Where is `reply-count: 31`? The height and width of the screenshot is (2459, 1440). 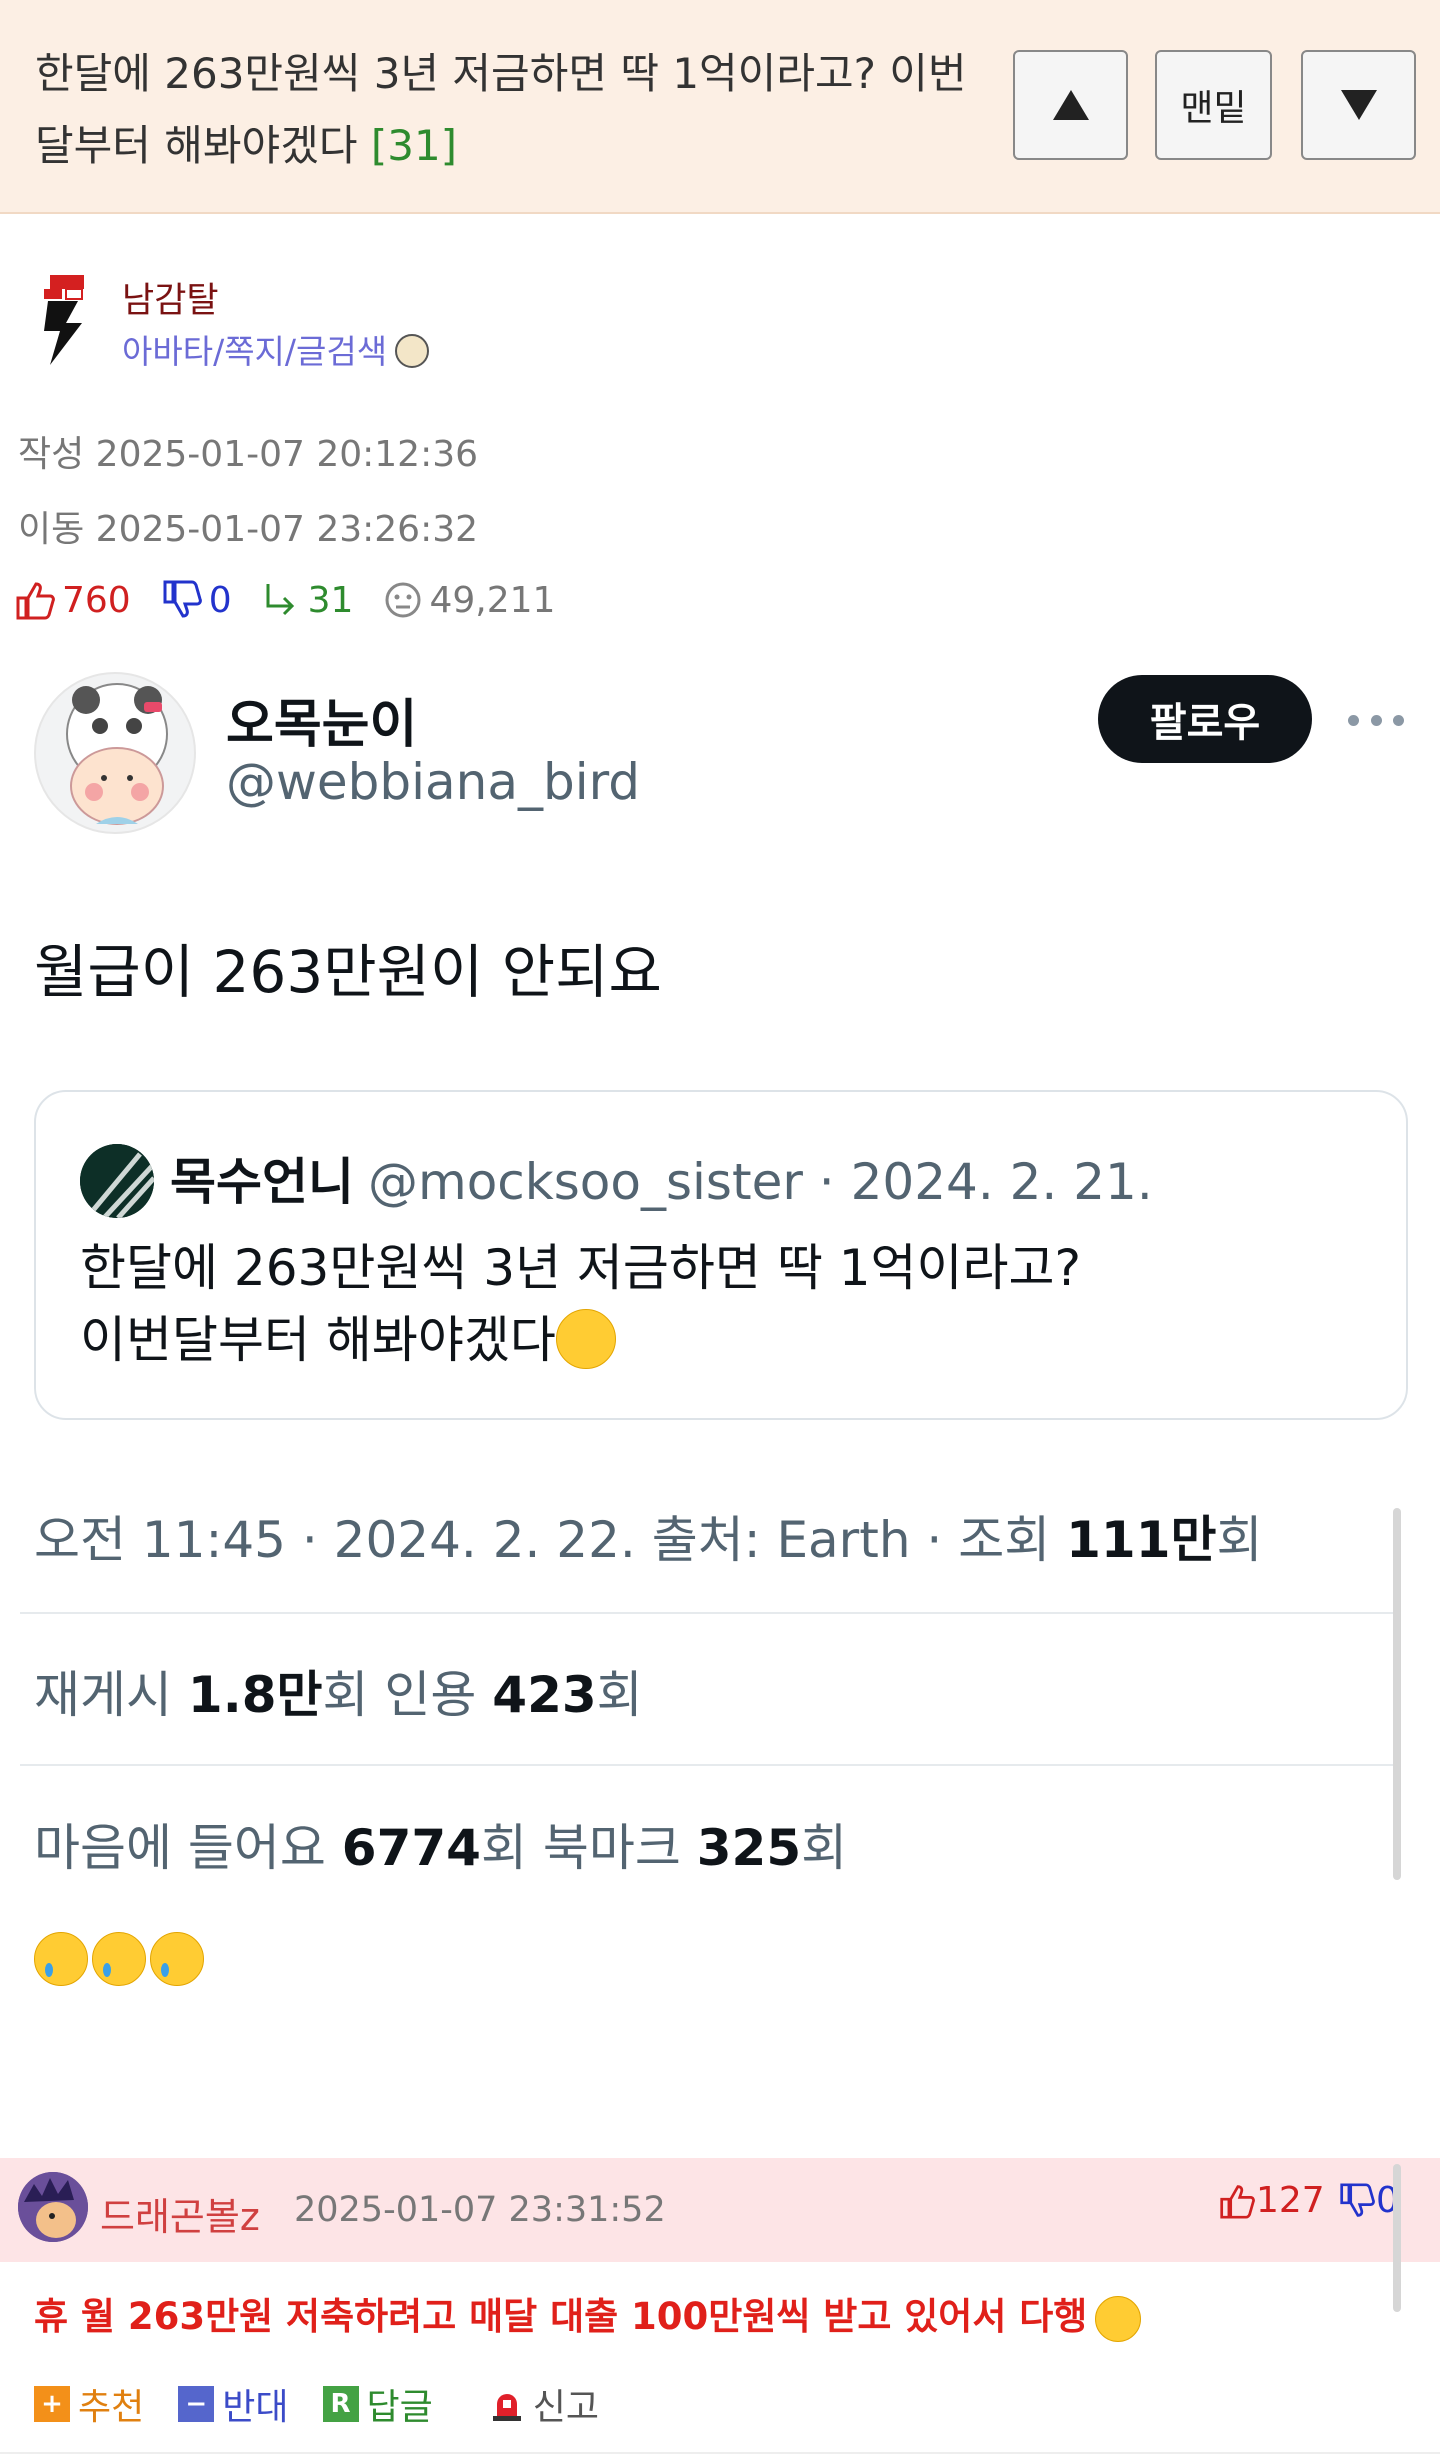
reply-count: 31 is located at coordinates (330, 600).